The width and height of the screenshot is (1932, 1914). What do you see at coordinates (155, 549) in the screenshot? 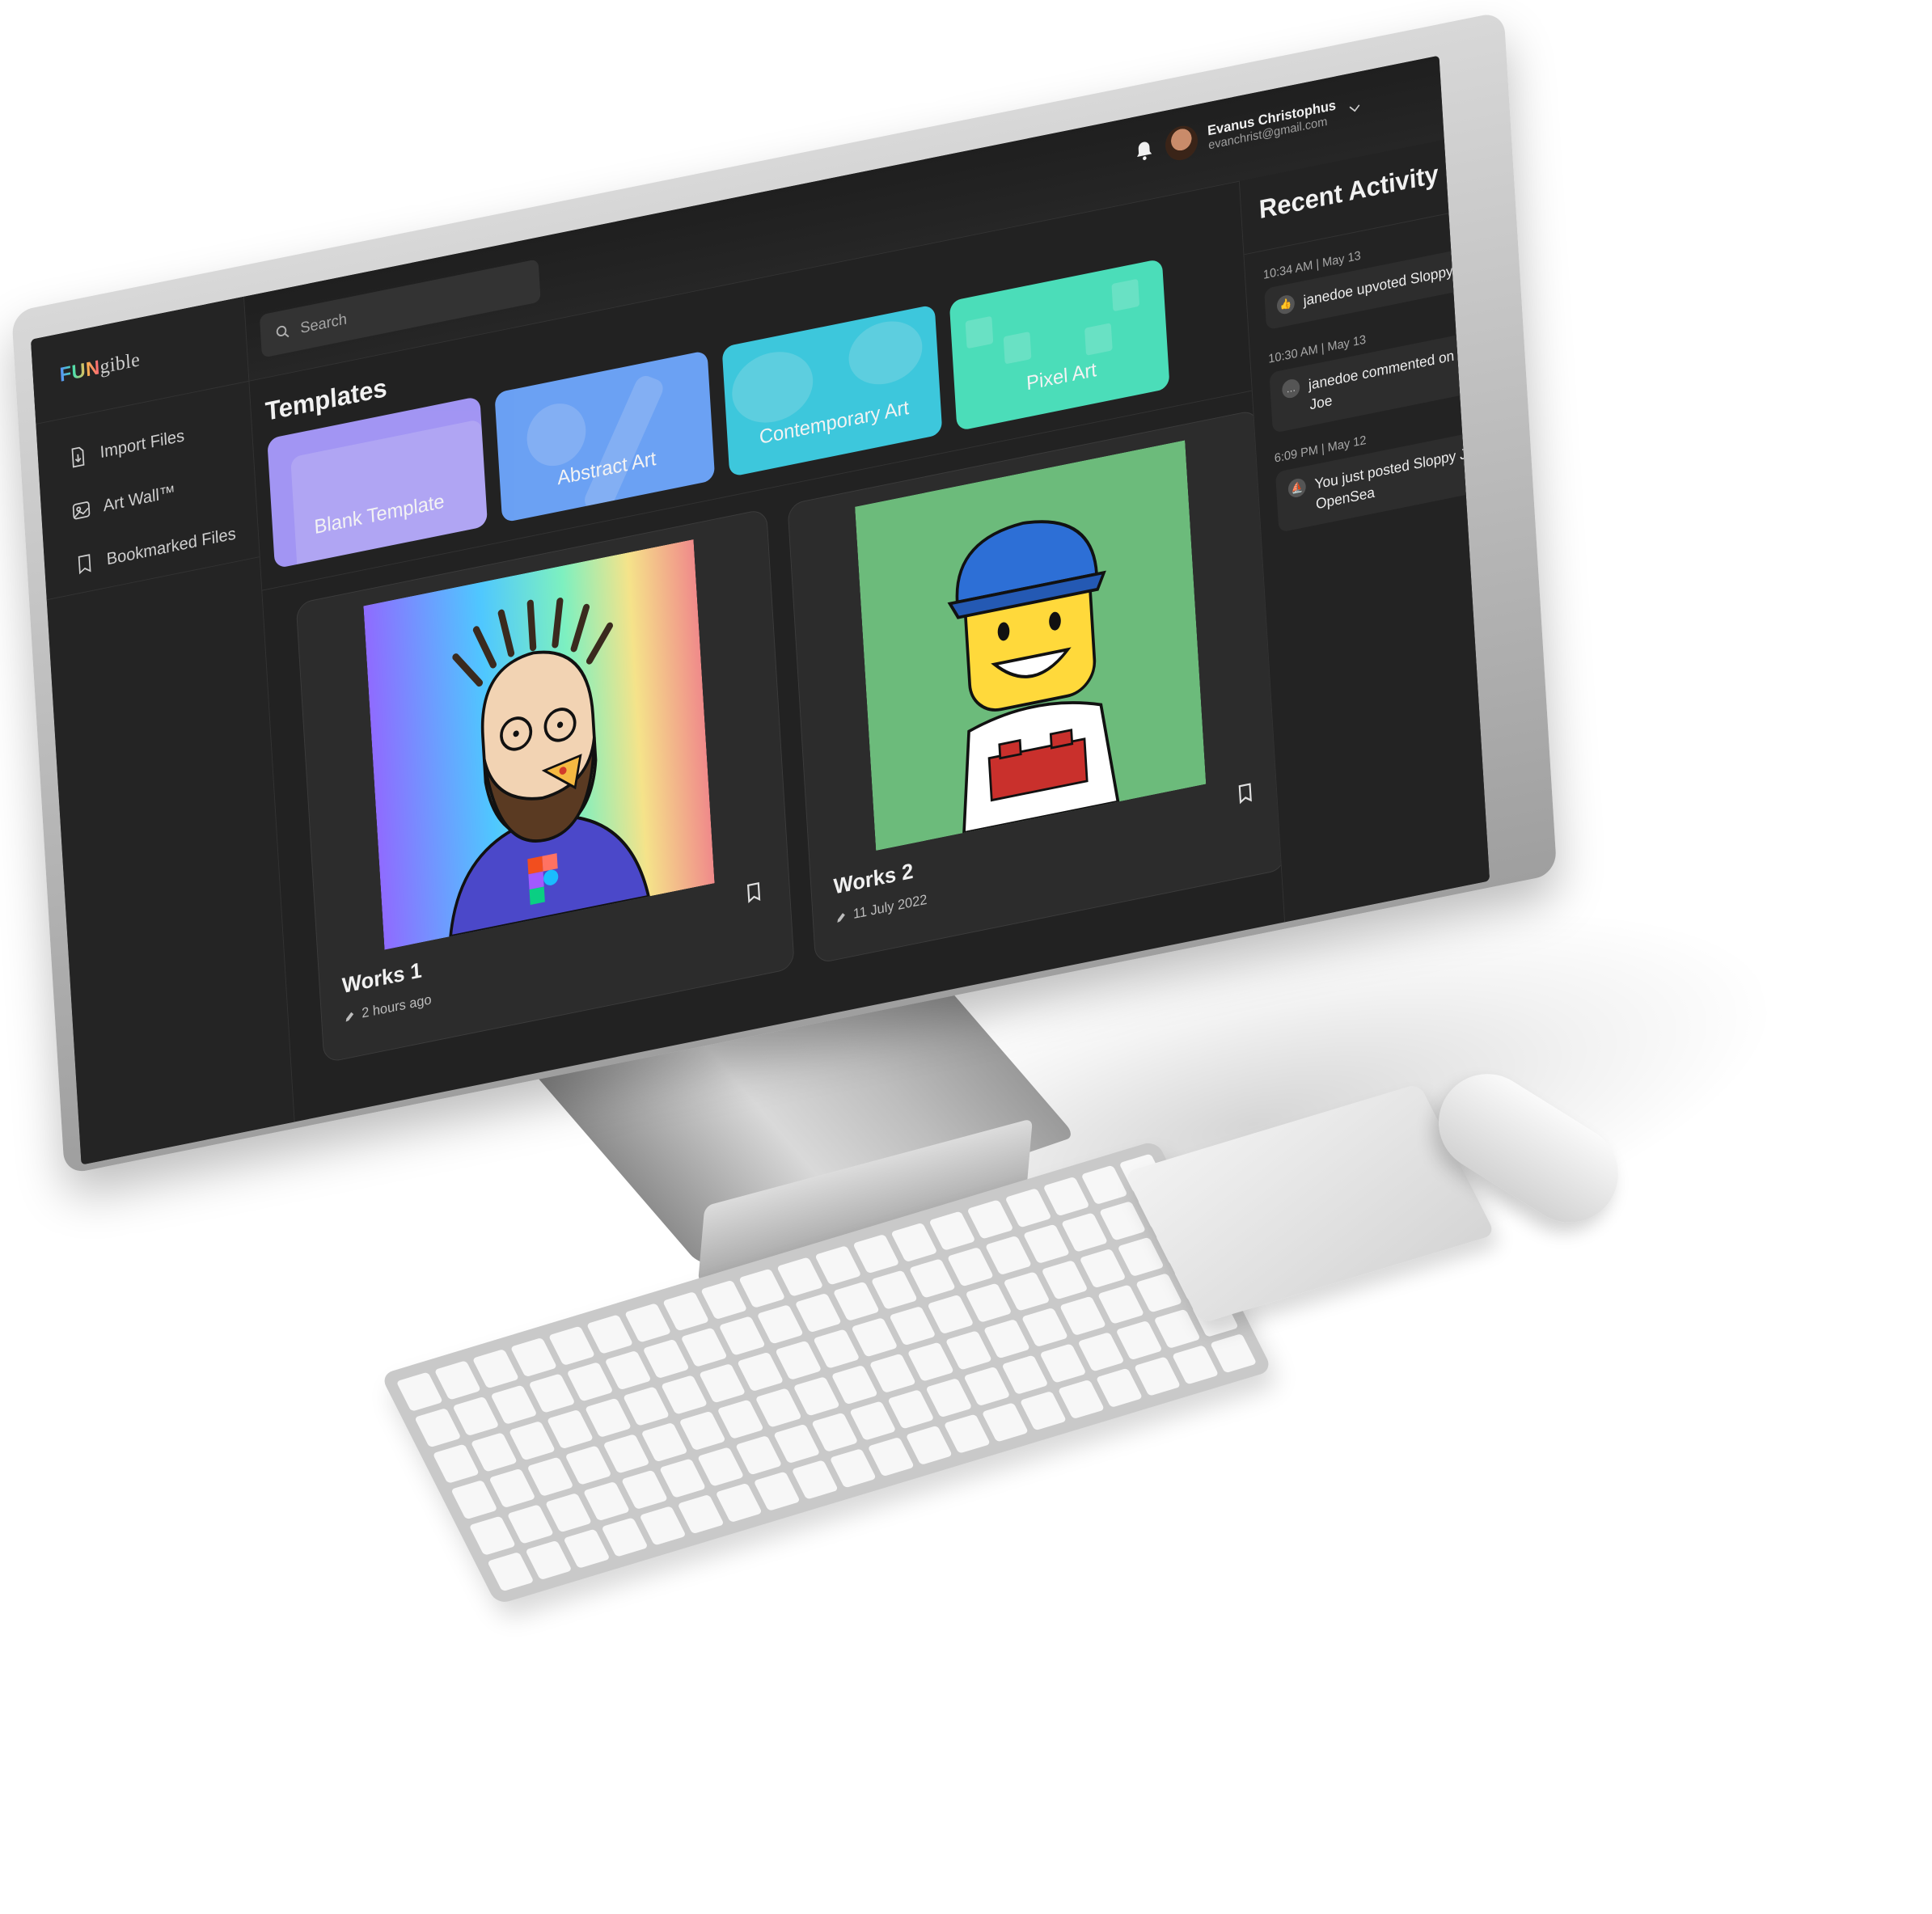
I see `sidebar-item-bookmarked-files: Bookmarked Files` at bounding box center [155, 549].